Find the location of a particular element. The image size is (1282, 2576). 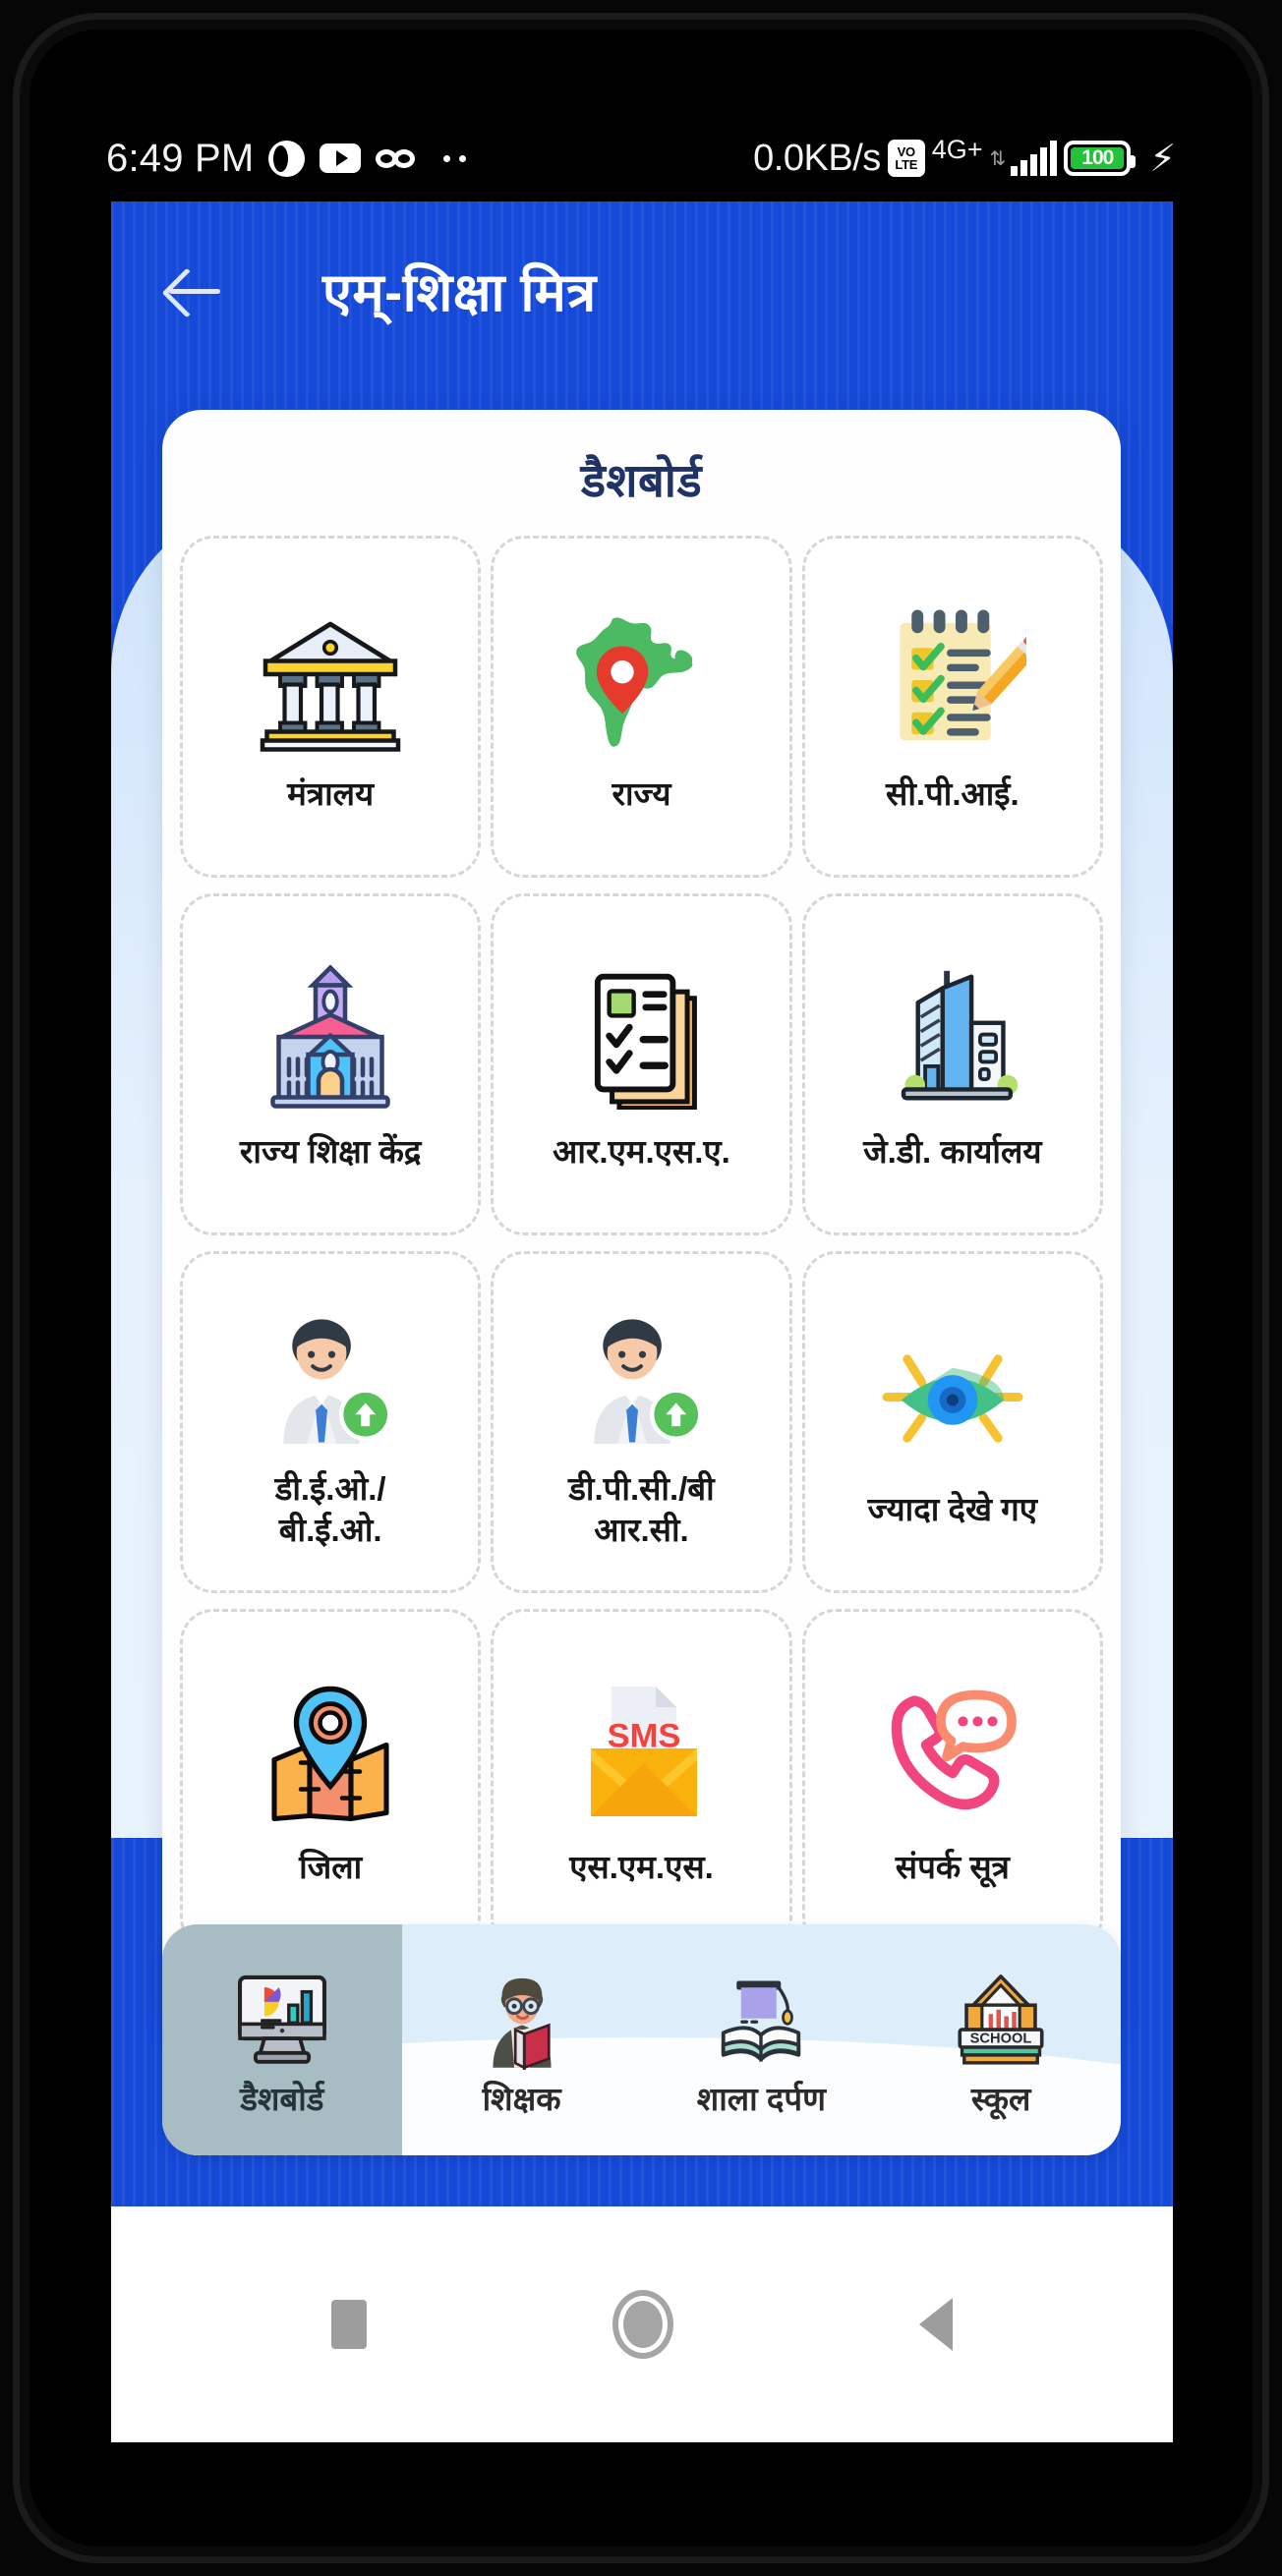

youtube-icon is located at coordinates (341, 158).